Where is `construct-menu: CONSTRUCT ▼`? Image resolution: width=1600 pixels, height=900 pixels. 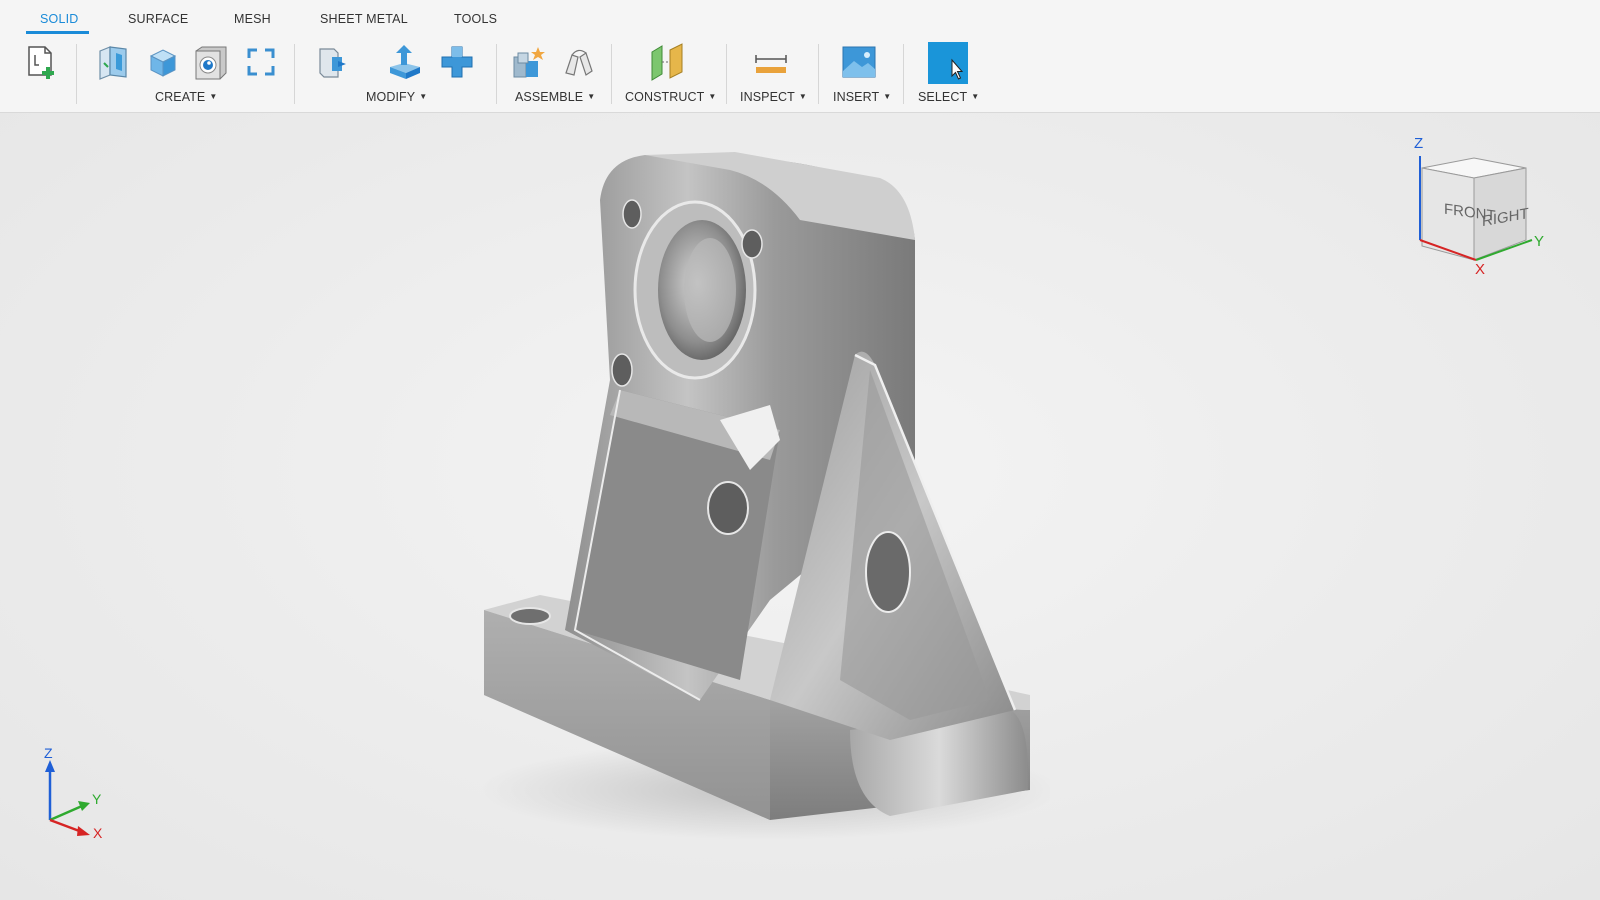
construct-menu: CONSTRUCT ▼ is located at coordinates (670, 97).